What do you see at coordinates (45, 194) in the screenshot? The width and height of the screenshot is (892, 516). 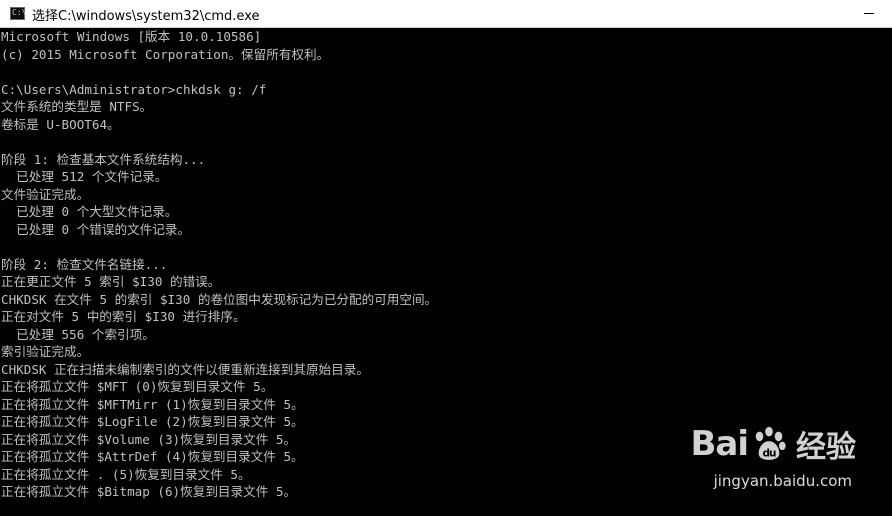 I see `console-line: 文件验证完成。` at bounding box center [45, 194].